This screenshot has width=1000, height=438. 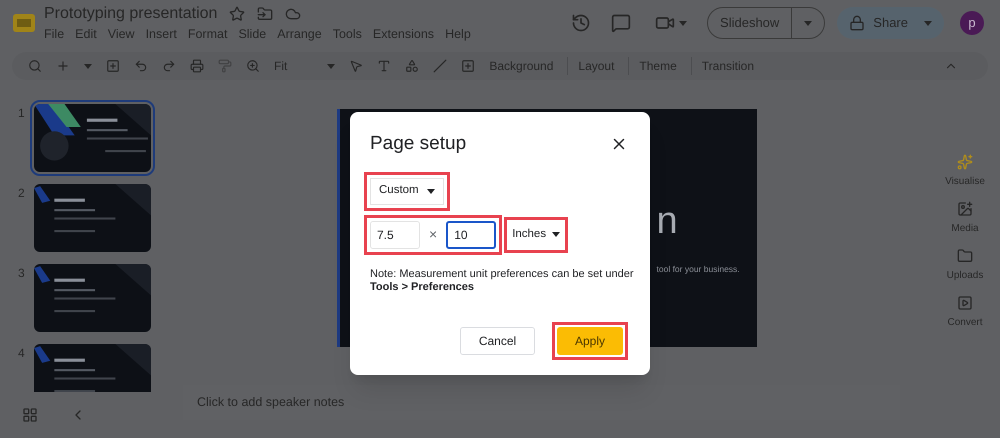 What do you see at coordinates (418, 144) in the screenshot?
I see `dialog-title: Page setup` at bounding box center [418, 144].